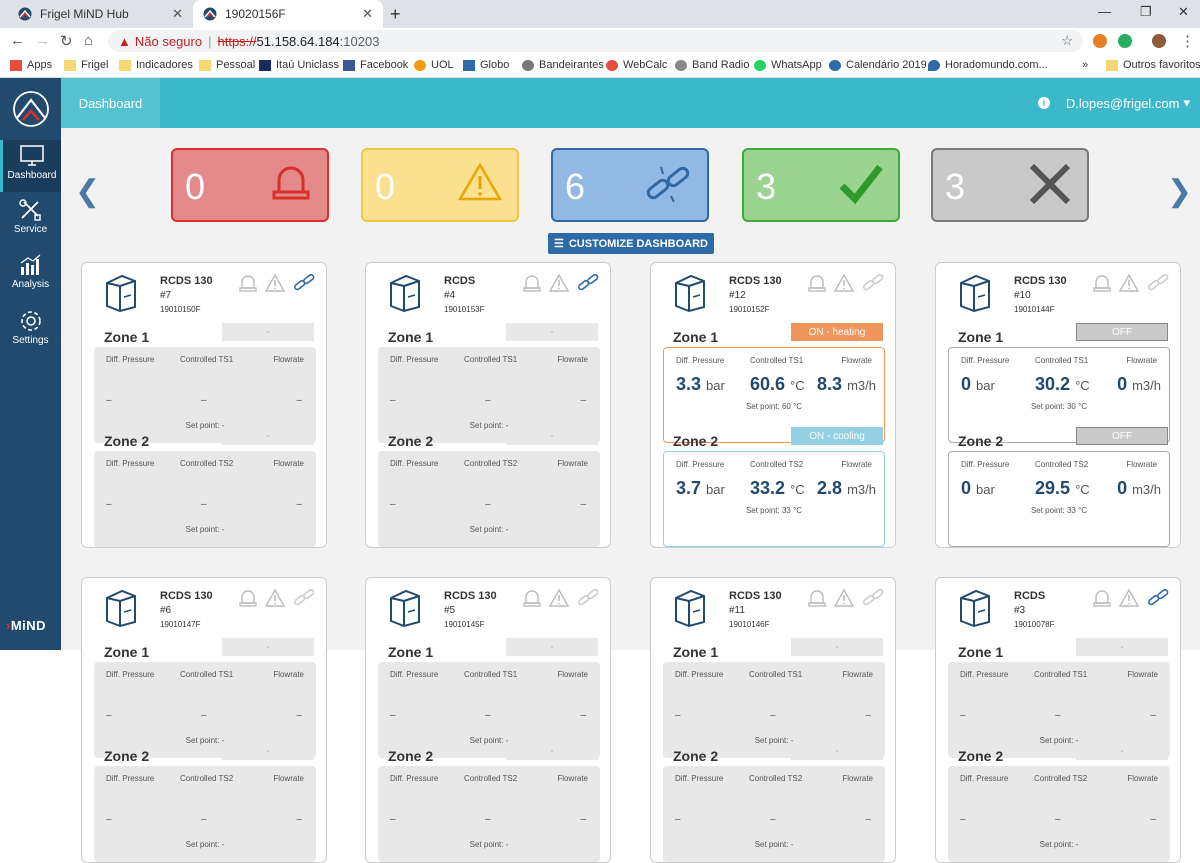  What do you see at coordinates (737, 295) in the screenshot?
I see `machine-number: #12` at bounding box center [737, 295].